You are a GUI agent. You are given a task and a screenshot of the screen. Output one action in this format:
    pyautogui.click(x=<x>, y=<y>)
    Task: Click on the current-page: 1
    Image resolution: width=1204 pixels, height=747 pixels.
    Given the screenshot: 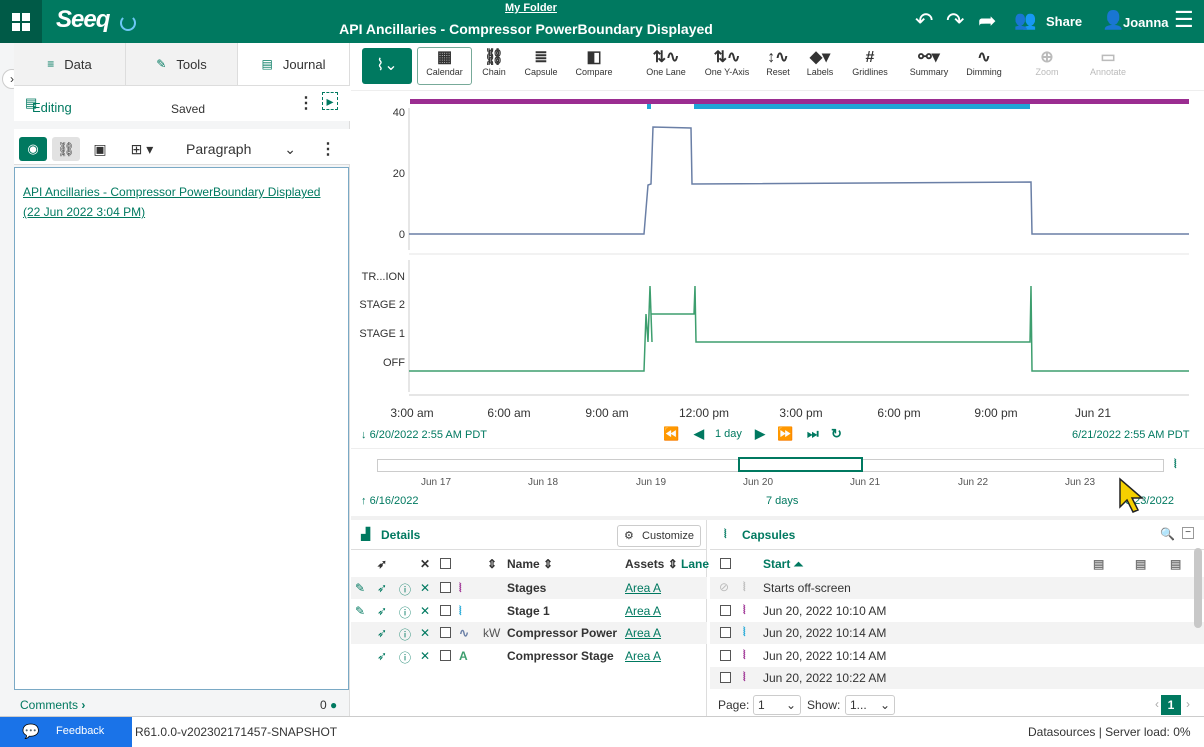 What is the action you would take?
    pyautogui.click(x=1171, y=705)
    